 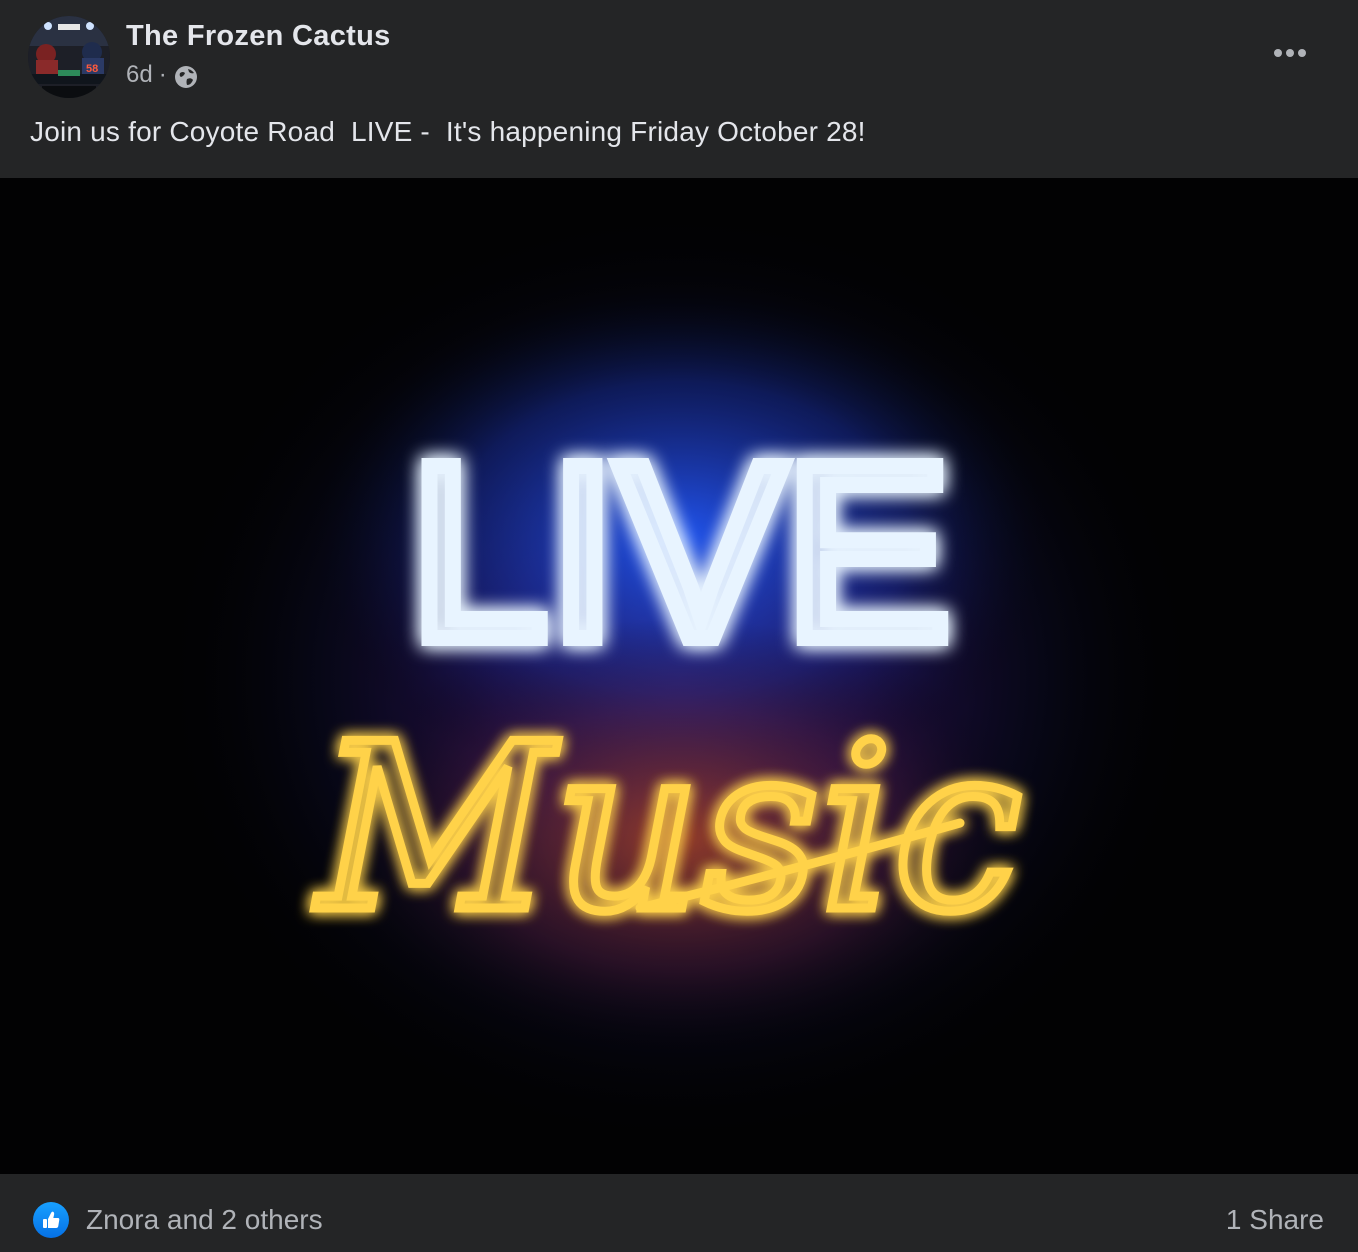 What do you see at coordinates (69, 57) in the screenshot?
I see `page-avatar: 58` at bounding box center [69, 57].